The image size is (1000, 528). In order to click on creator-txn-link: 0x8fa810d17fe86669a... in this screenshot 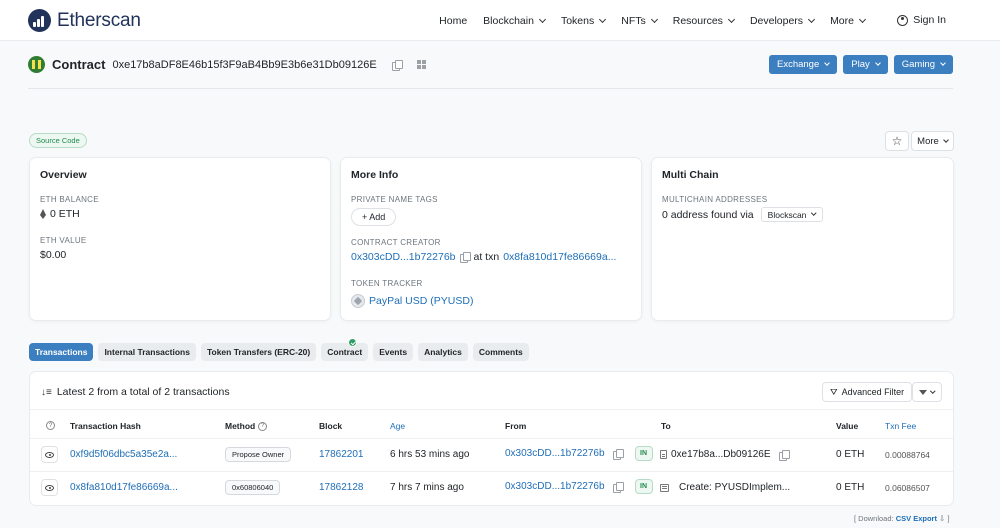, I will do `click(559, 257)`.